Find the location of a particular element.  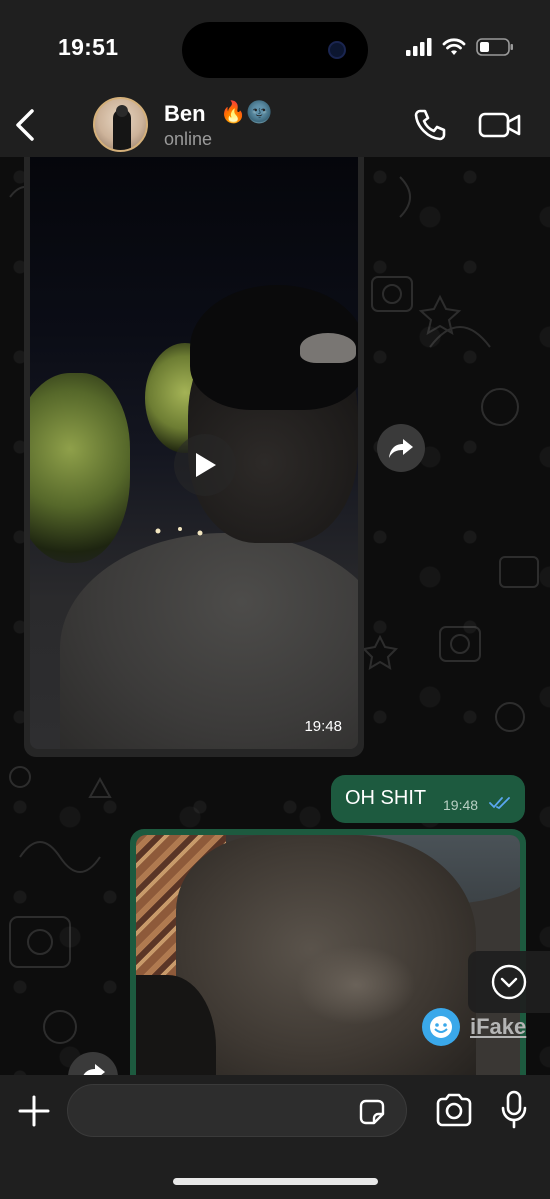

status-time: 19:51 is located at coordinates (88, 47).